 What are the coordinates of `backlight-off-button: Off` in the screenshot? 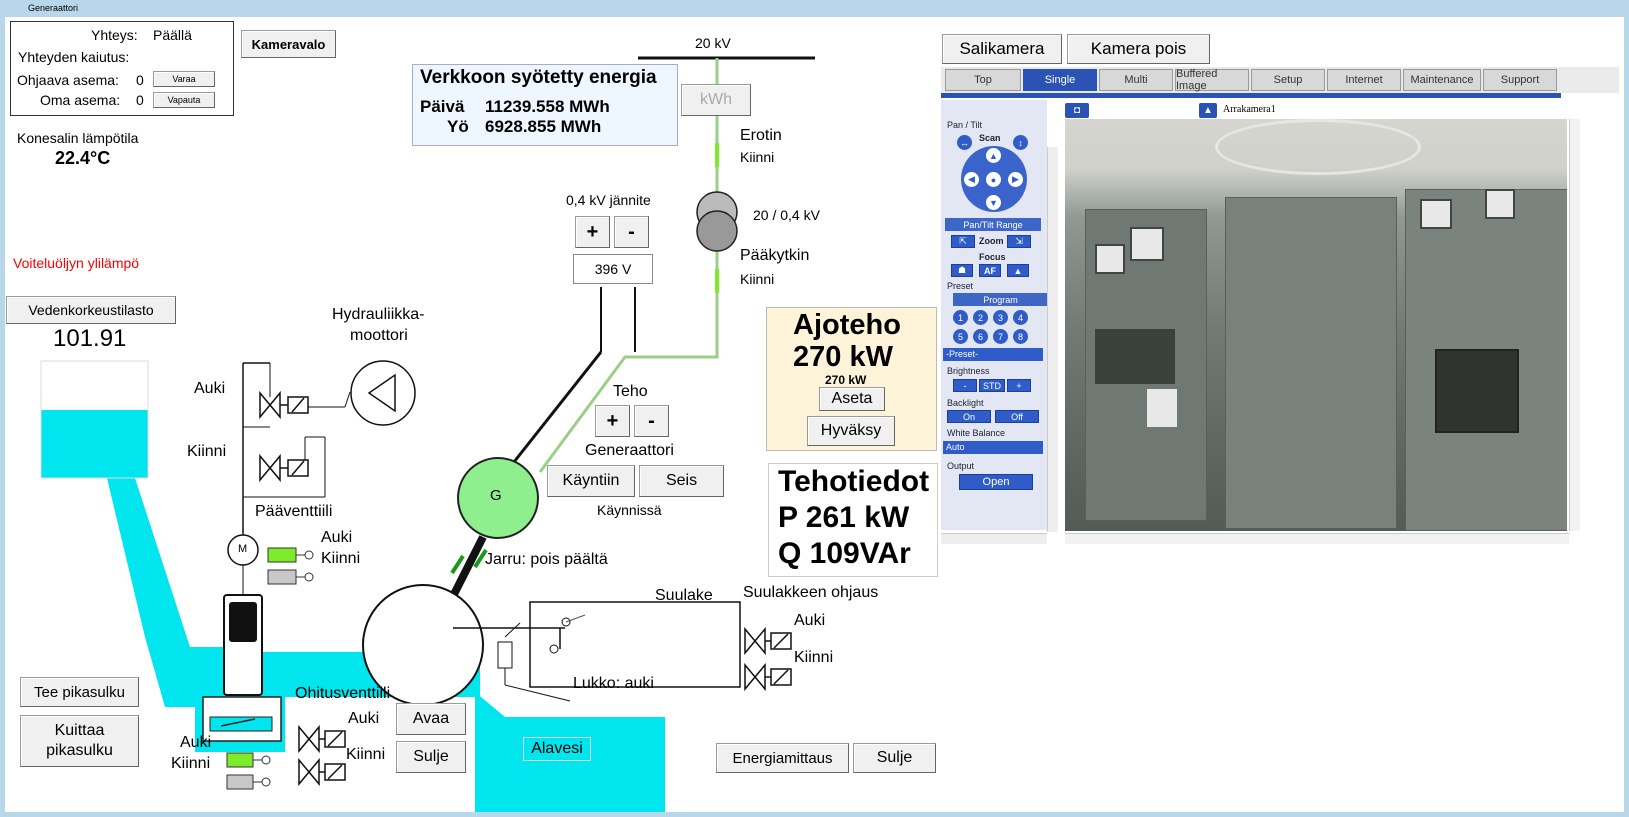 It's located at (1017, 416).